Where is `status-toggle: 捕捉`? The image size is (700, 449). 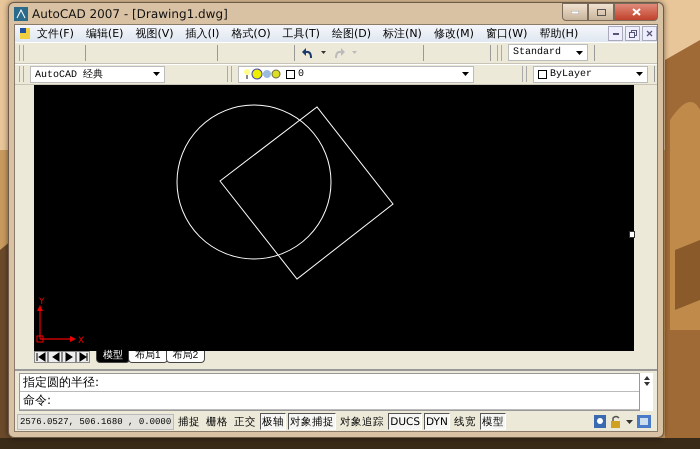
status-toggle: 捕捉 is located at coordinates (189, 421).